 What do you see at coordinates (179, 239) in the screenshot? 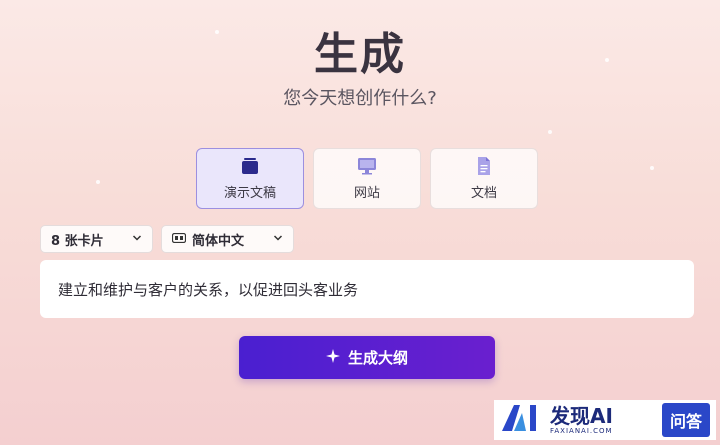
I see `translate-icon` at bounding box center [179, 239].